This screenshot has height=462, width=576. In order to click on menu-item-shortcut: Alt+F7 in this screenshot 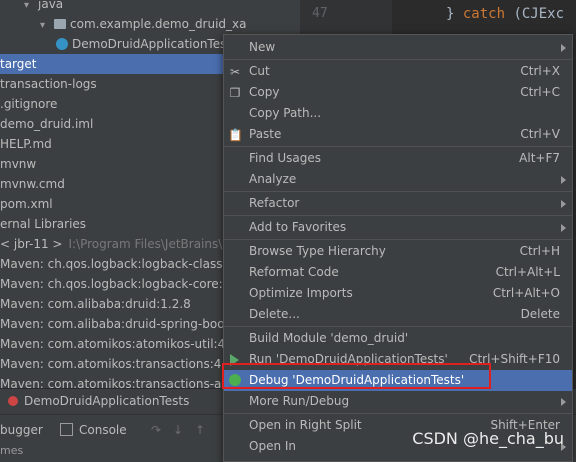, I will do `click(539, 158)`.